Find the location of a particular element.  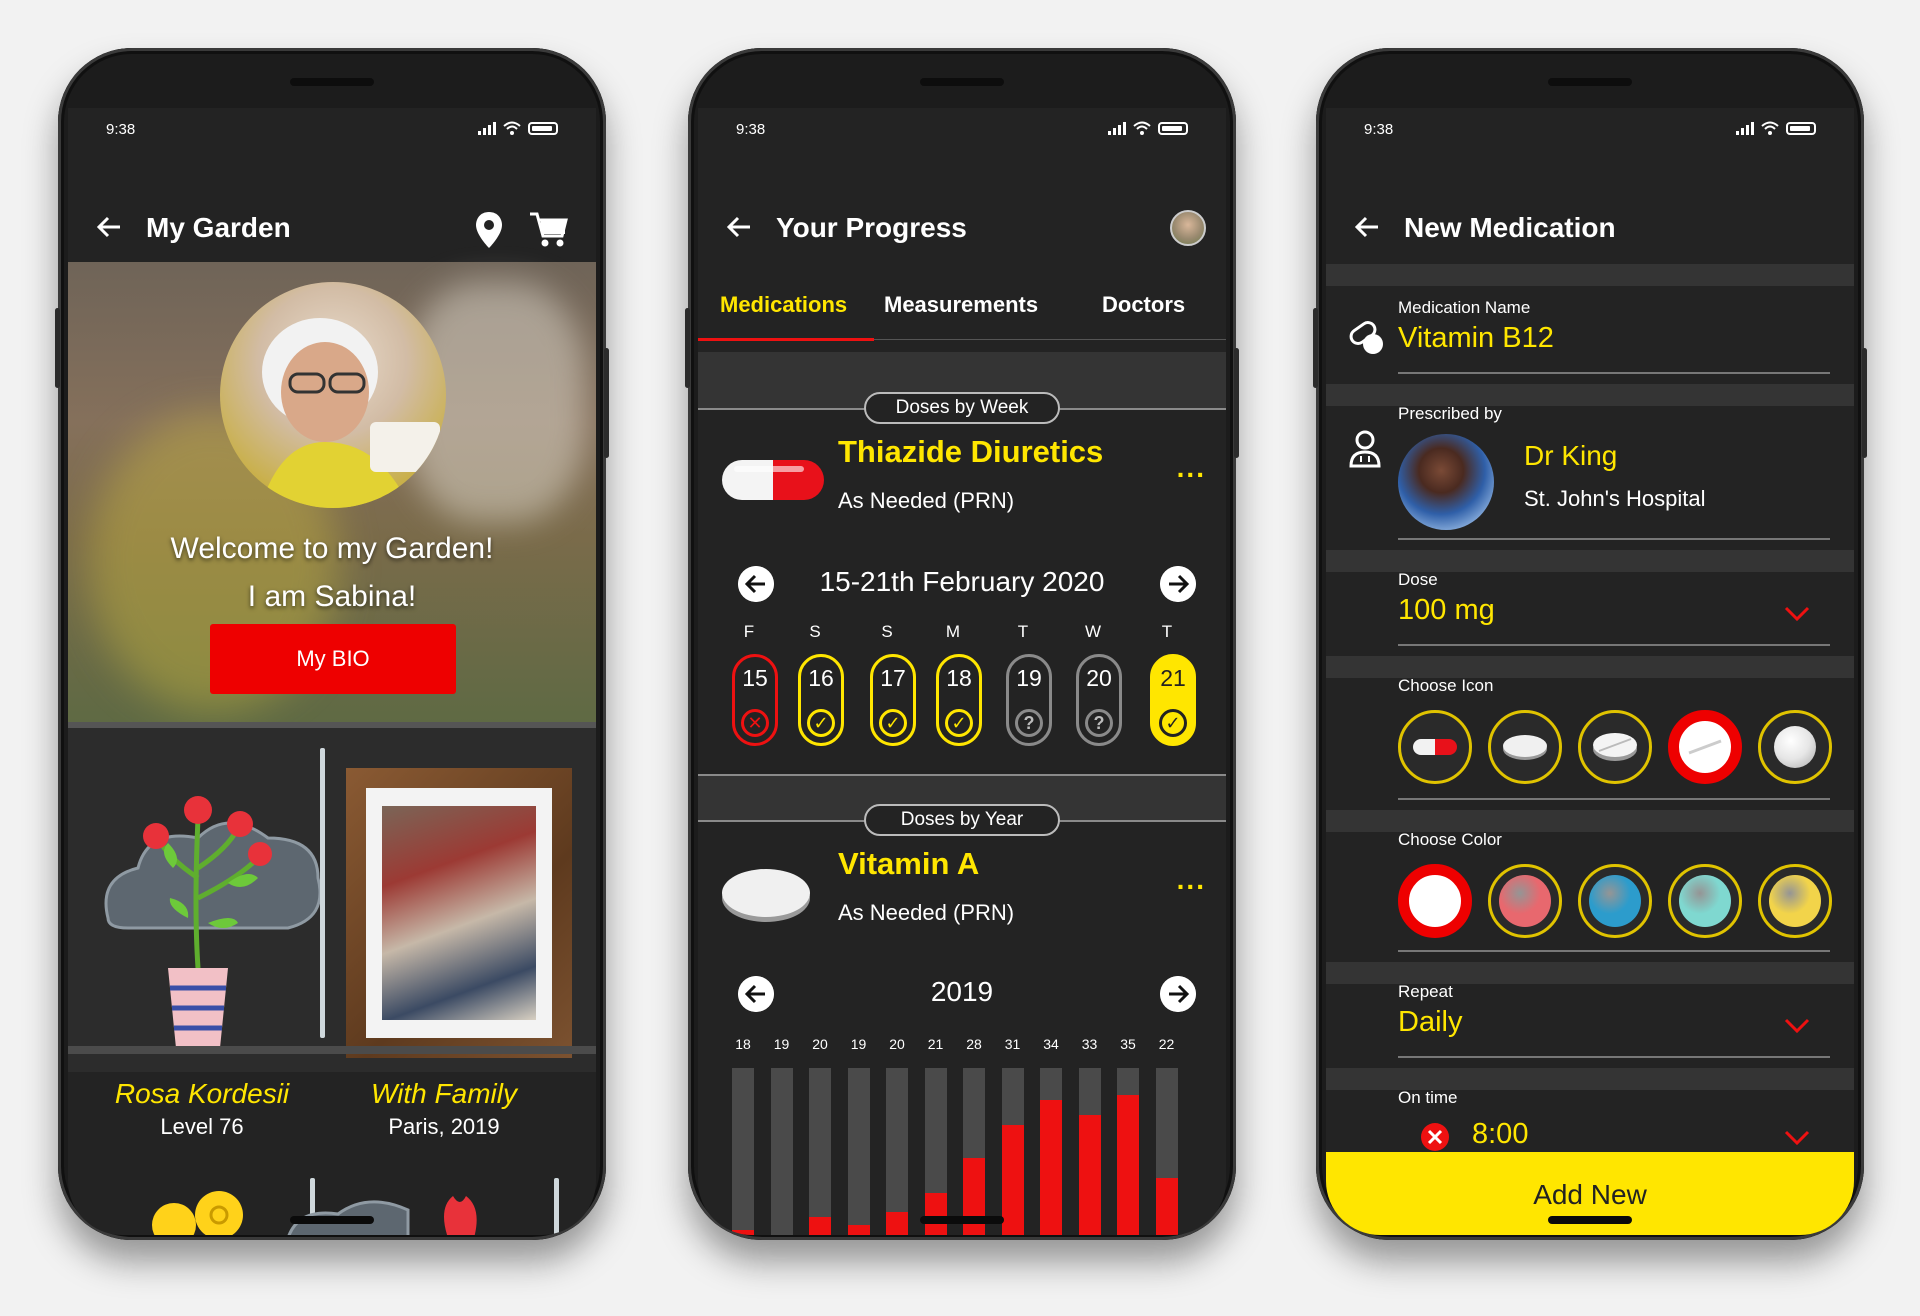

icon-option-oval-tablet is located at coordinates (1525, 747).